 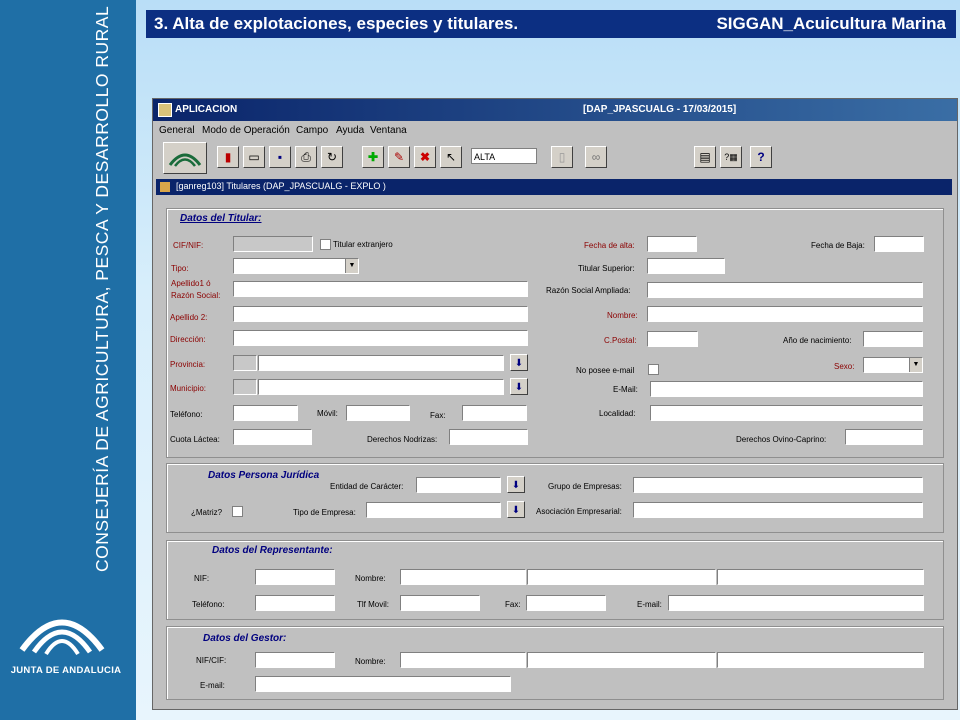 I want to click on cursor-icon: ↖, so click(x=451, y=157).